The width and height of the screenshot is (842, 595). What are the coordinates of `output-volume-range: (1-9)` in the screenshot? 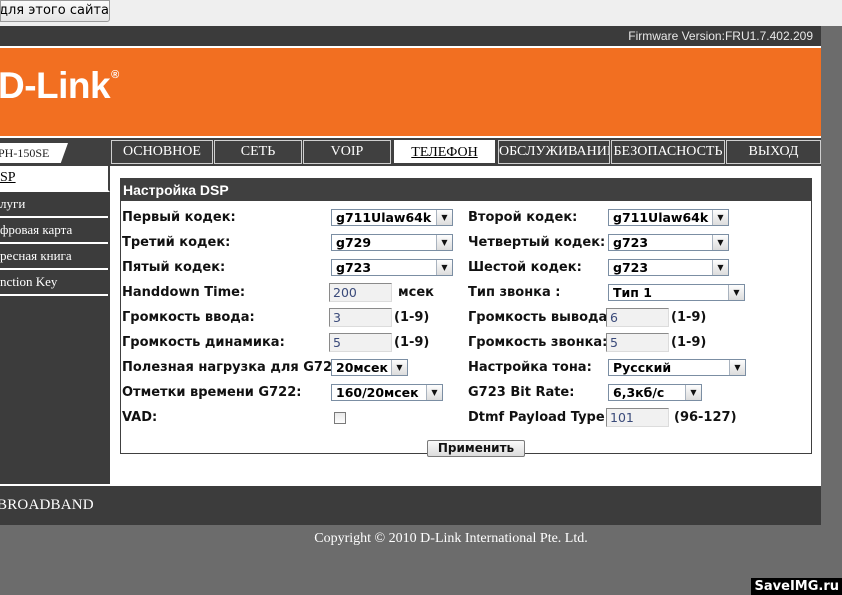 It's located at (689, 317).